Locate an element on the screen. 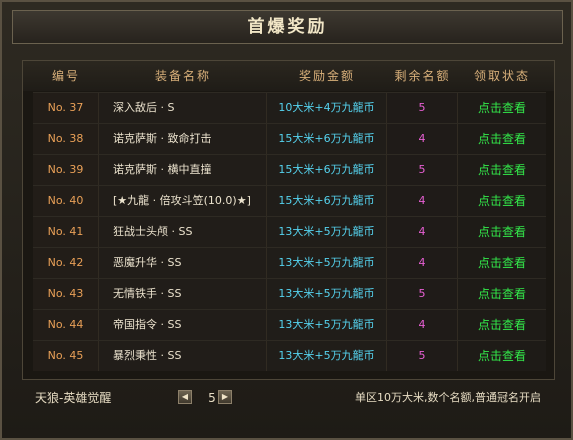 This screenshot has height=440, width=573. table-row: No. 44 帝国指令 · SS 13大米+5万九龍币 4 点击查看 is located at coordinates (289, 324).